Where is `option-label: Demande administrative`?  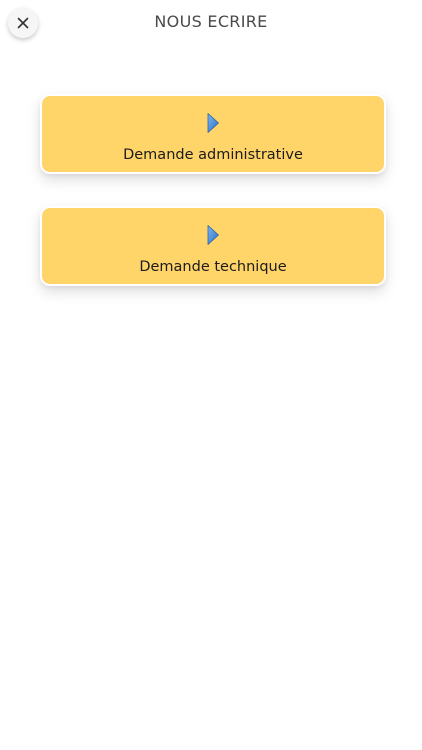
option-label: Demande administrative is located at coordinates (213, 155).